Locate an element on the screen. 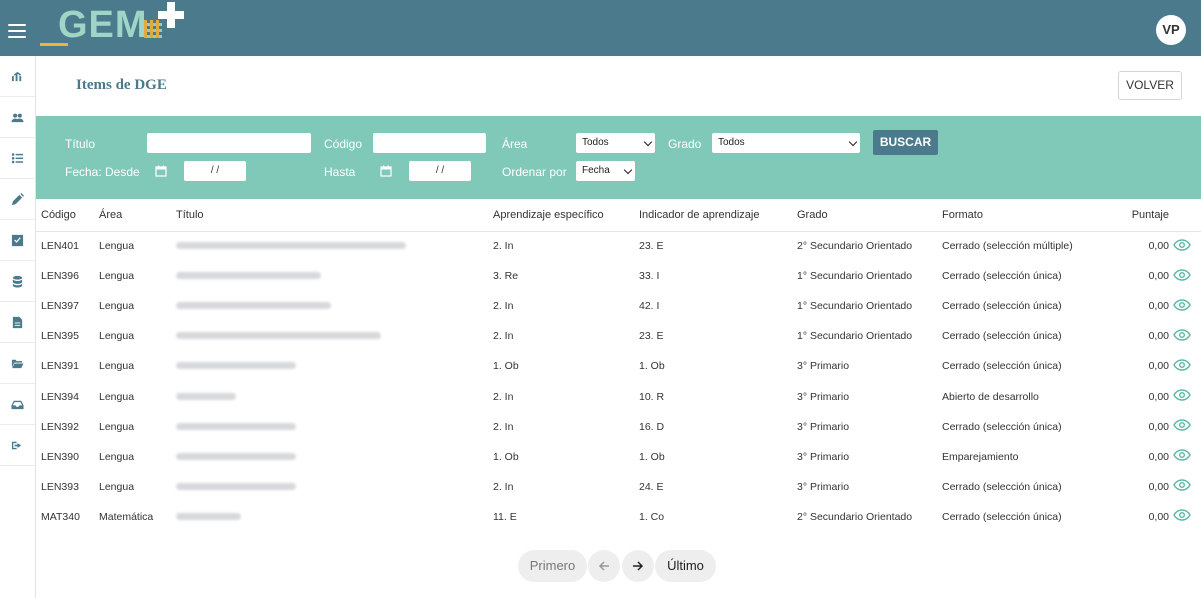  ordenar-select-value: Fecha is located at coordinates (596, 170).